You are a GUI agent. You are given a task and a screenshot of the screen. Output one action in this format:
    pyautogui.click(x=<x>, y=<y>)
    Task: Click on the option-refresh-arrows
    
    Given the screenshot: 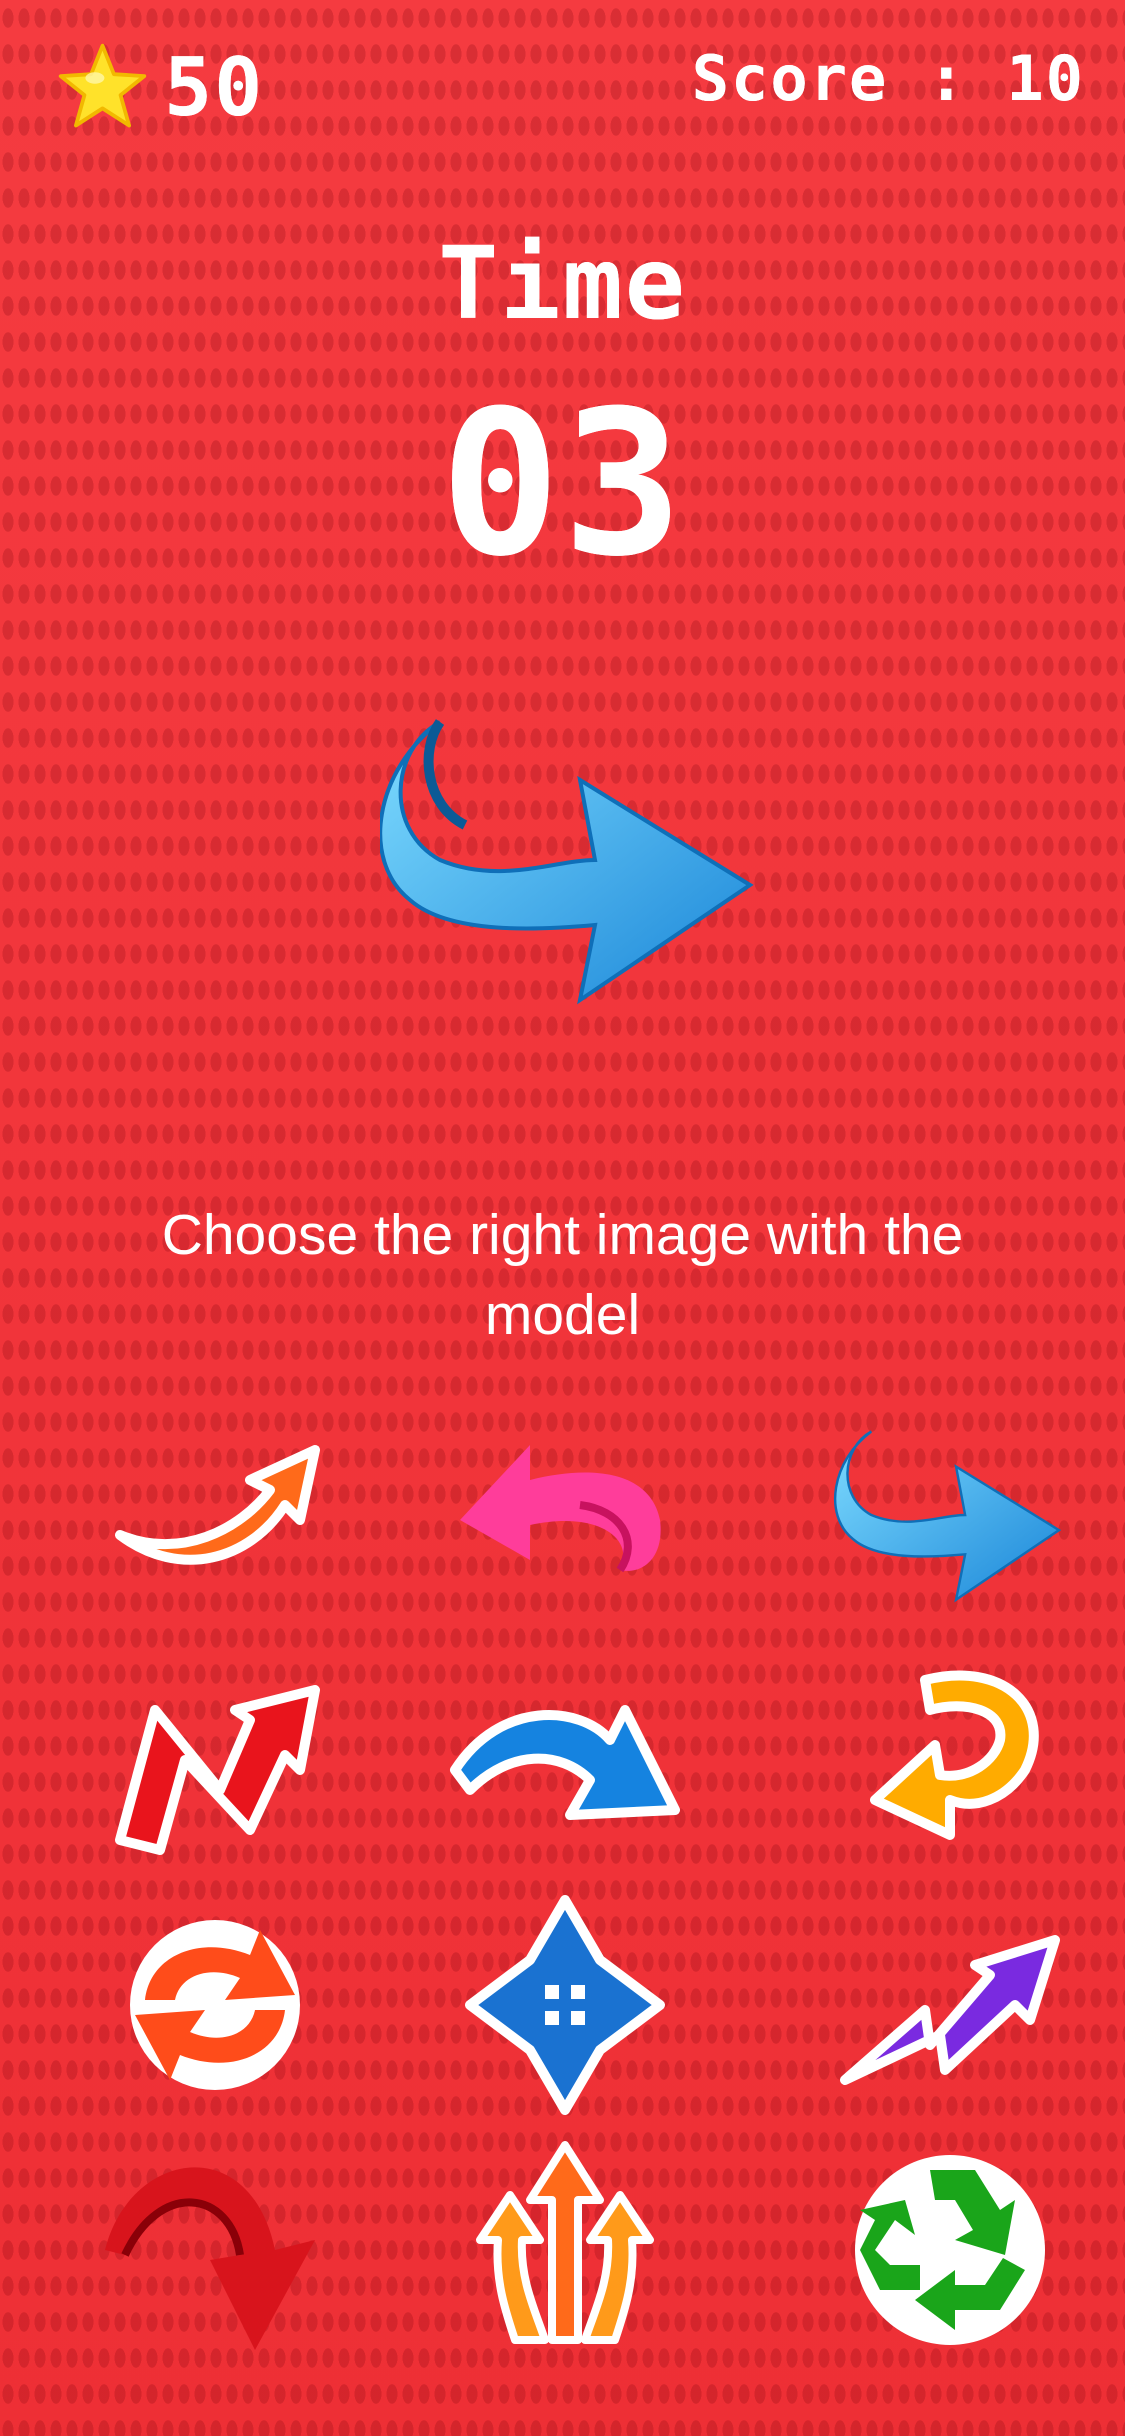 What is the action you would take?
    pyautogui.click(x=215, y=2005)
    